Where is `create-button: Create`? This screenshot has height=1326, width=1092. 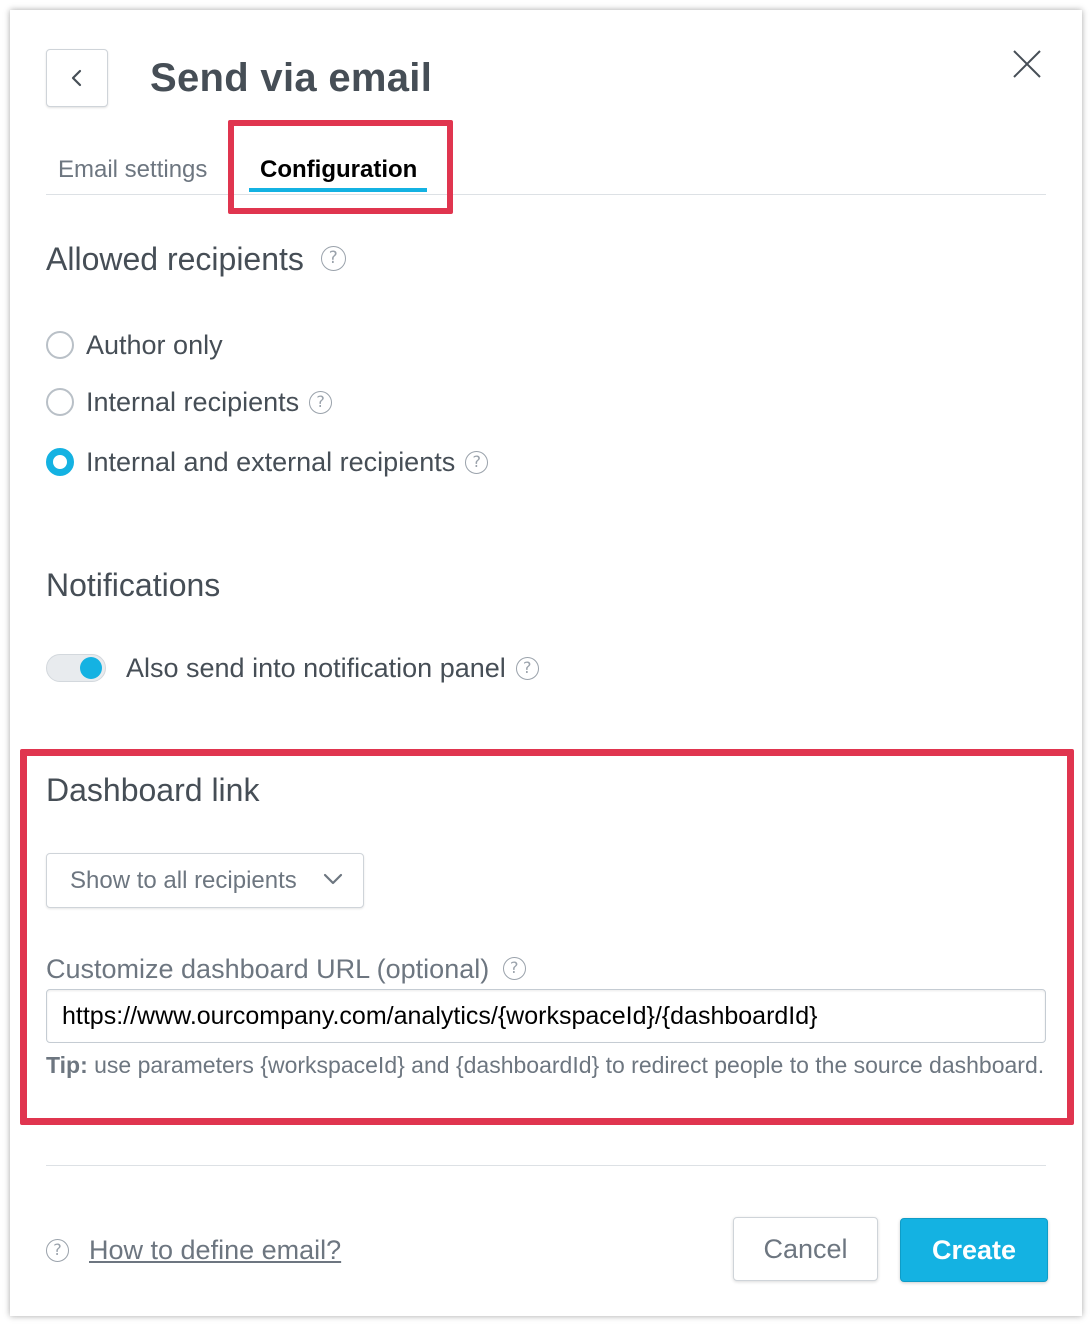
create-button: Create is located at coordinates (974, 1250).